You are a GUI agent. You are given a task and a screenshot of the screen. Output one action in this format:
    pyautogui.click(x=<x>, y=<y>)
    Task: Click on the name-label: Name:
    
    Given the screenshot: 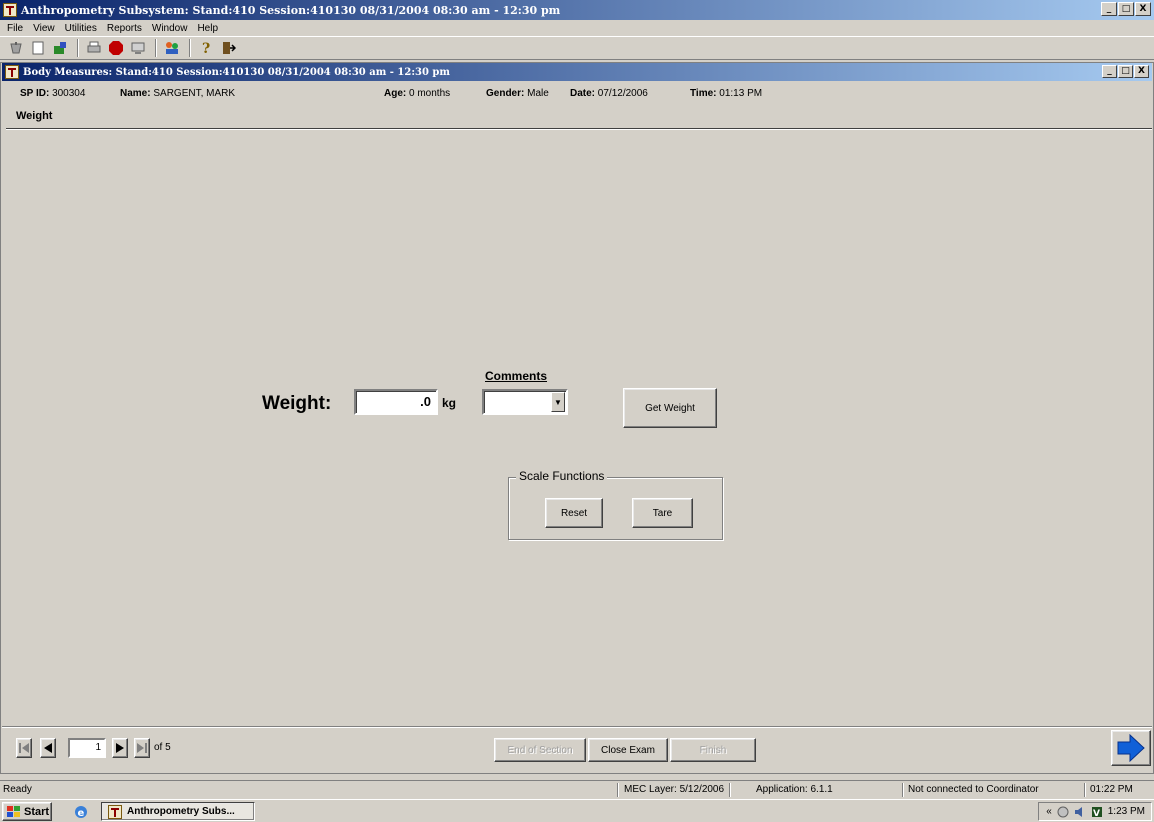 What is the action you would take?
    pyautogui.click(x=135, y=93)
    